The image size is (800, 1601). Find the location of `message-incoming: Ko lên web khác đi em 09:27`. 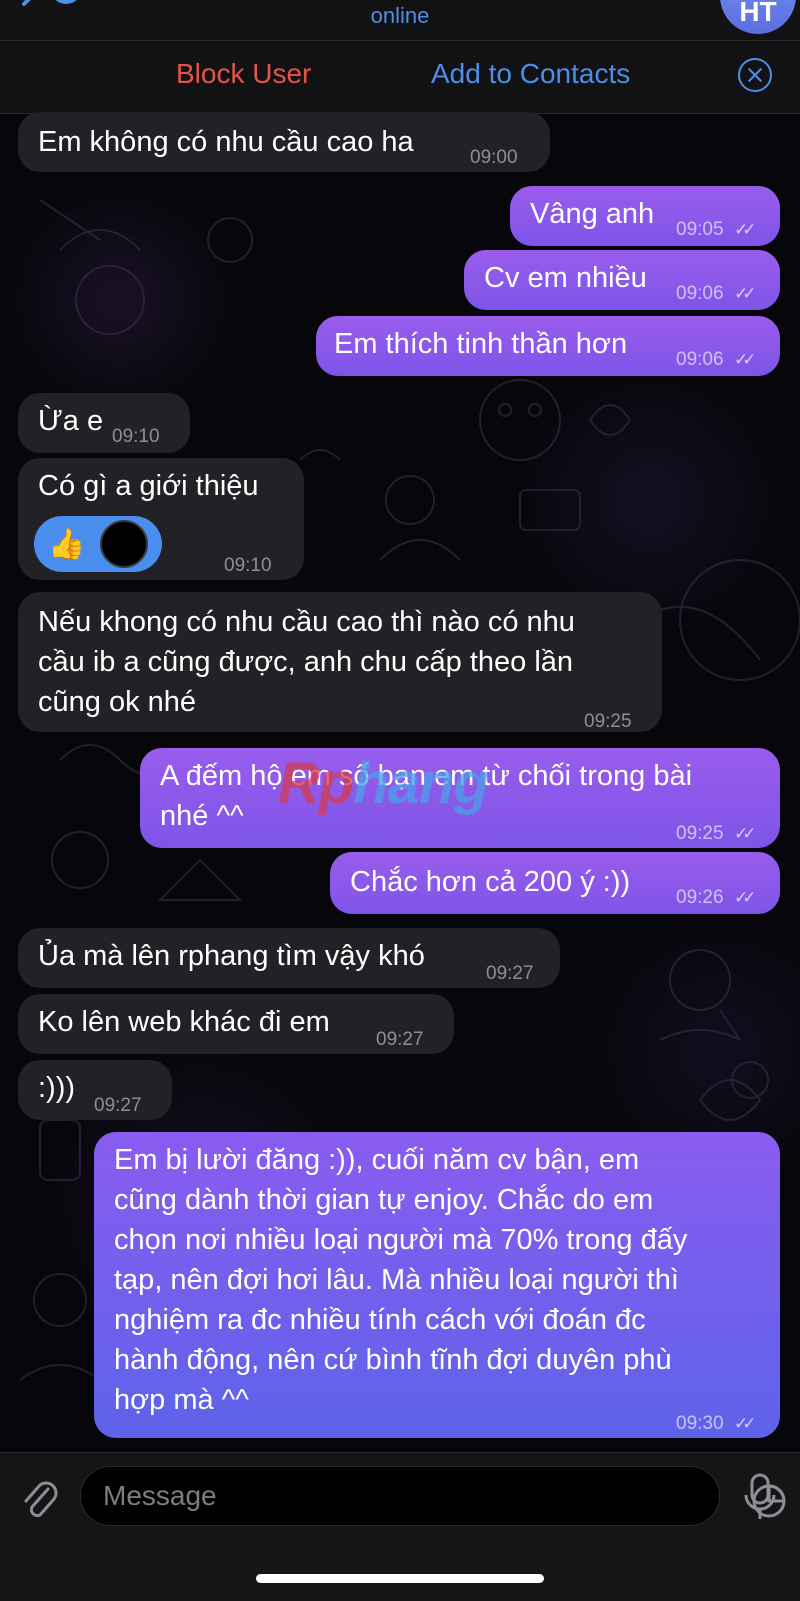

message-incoming: Ko lên web khác đi em 09:27 is located at coordinates (236, 1024).